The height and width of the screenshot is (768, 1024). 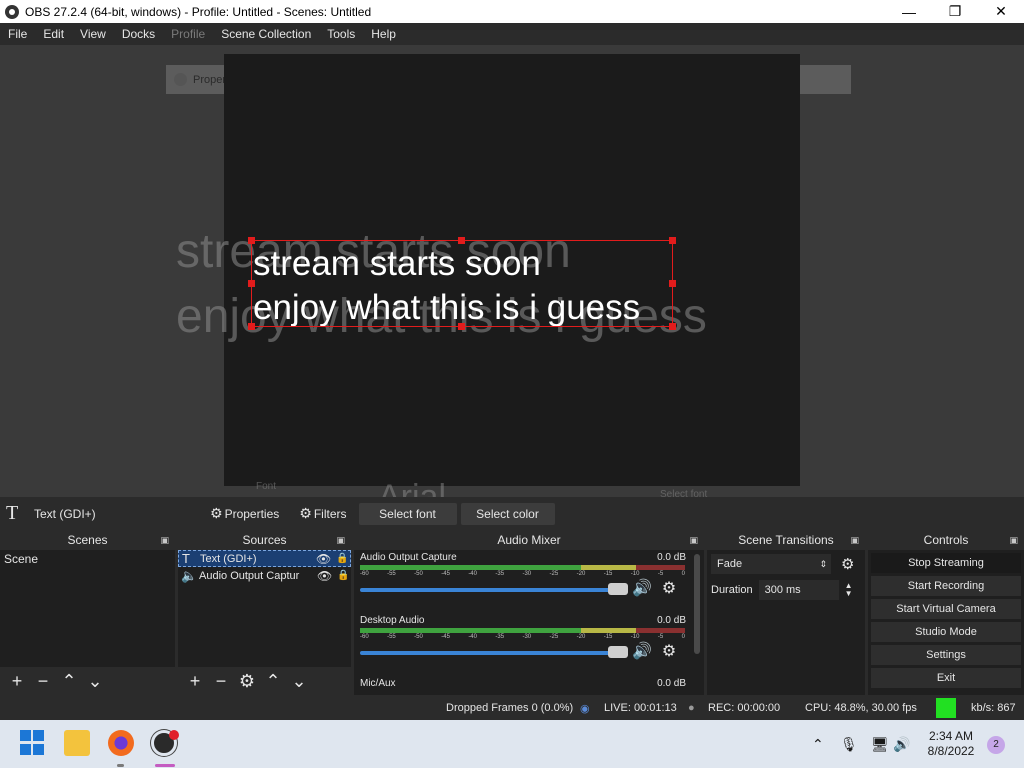 What do you see at coordinates (951, 736) in the screenshot?
I see `clock-time: 2:34 AM` at bounding box center [951, 736].